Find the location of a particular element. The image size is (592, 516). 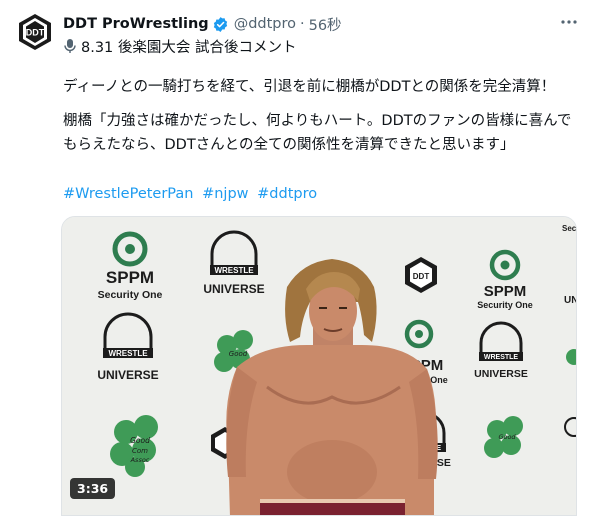

subline-text: 8.31 後楽園大会 試合後コメント is located at coordinates (189, 47).